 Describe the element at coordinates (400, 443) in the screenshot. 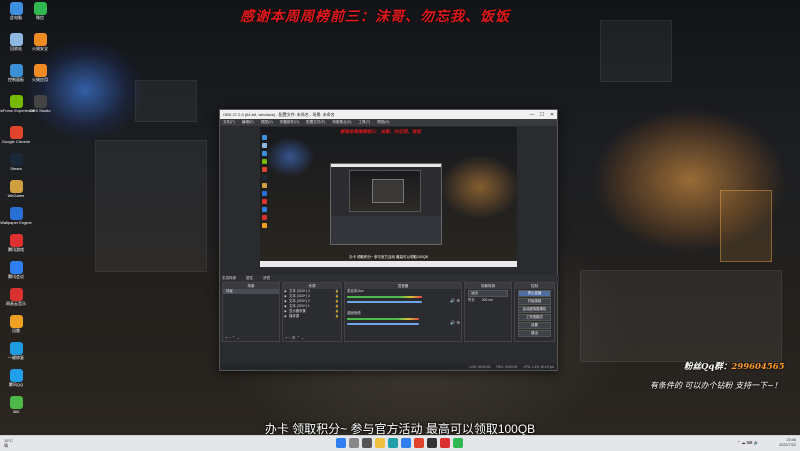

I see `windows-taskbar: 19°C 晴 ⌃ ☁ ⌨ 🔊 20:46 2022/7/22` at that location.